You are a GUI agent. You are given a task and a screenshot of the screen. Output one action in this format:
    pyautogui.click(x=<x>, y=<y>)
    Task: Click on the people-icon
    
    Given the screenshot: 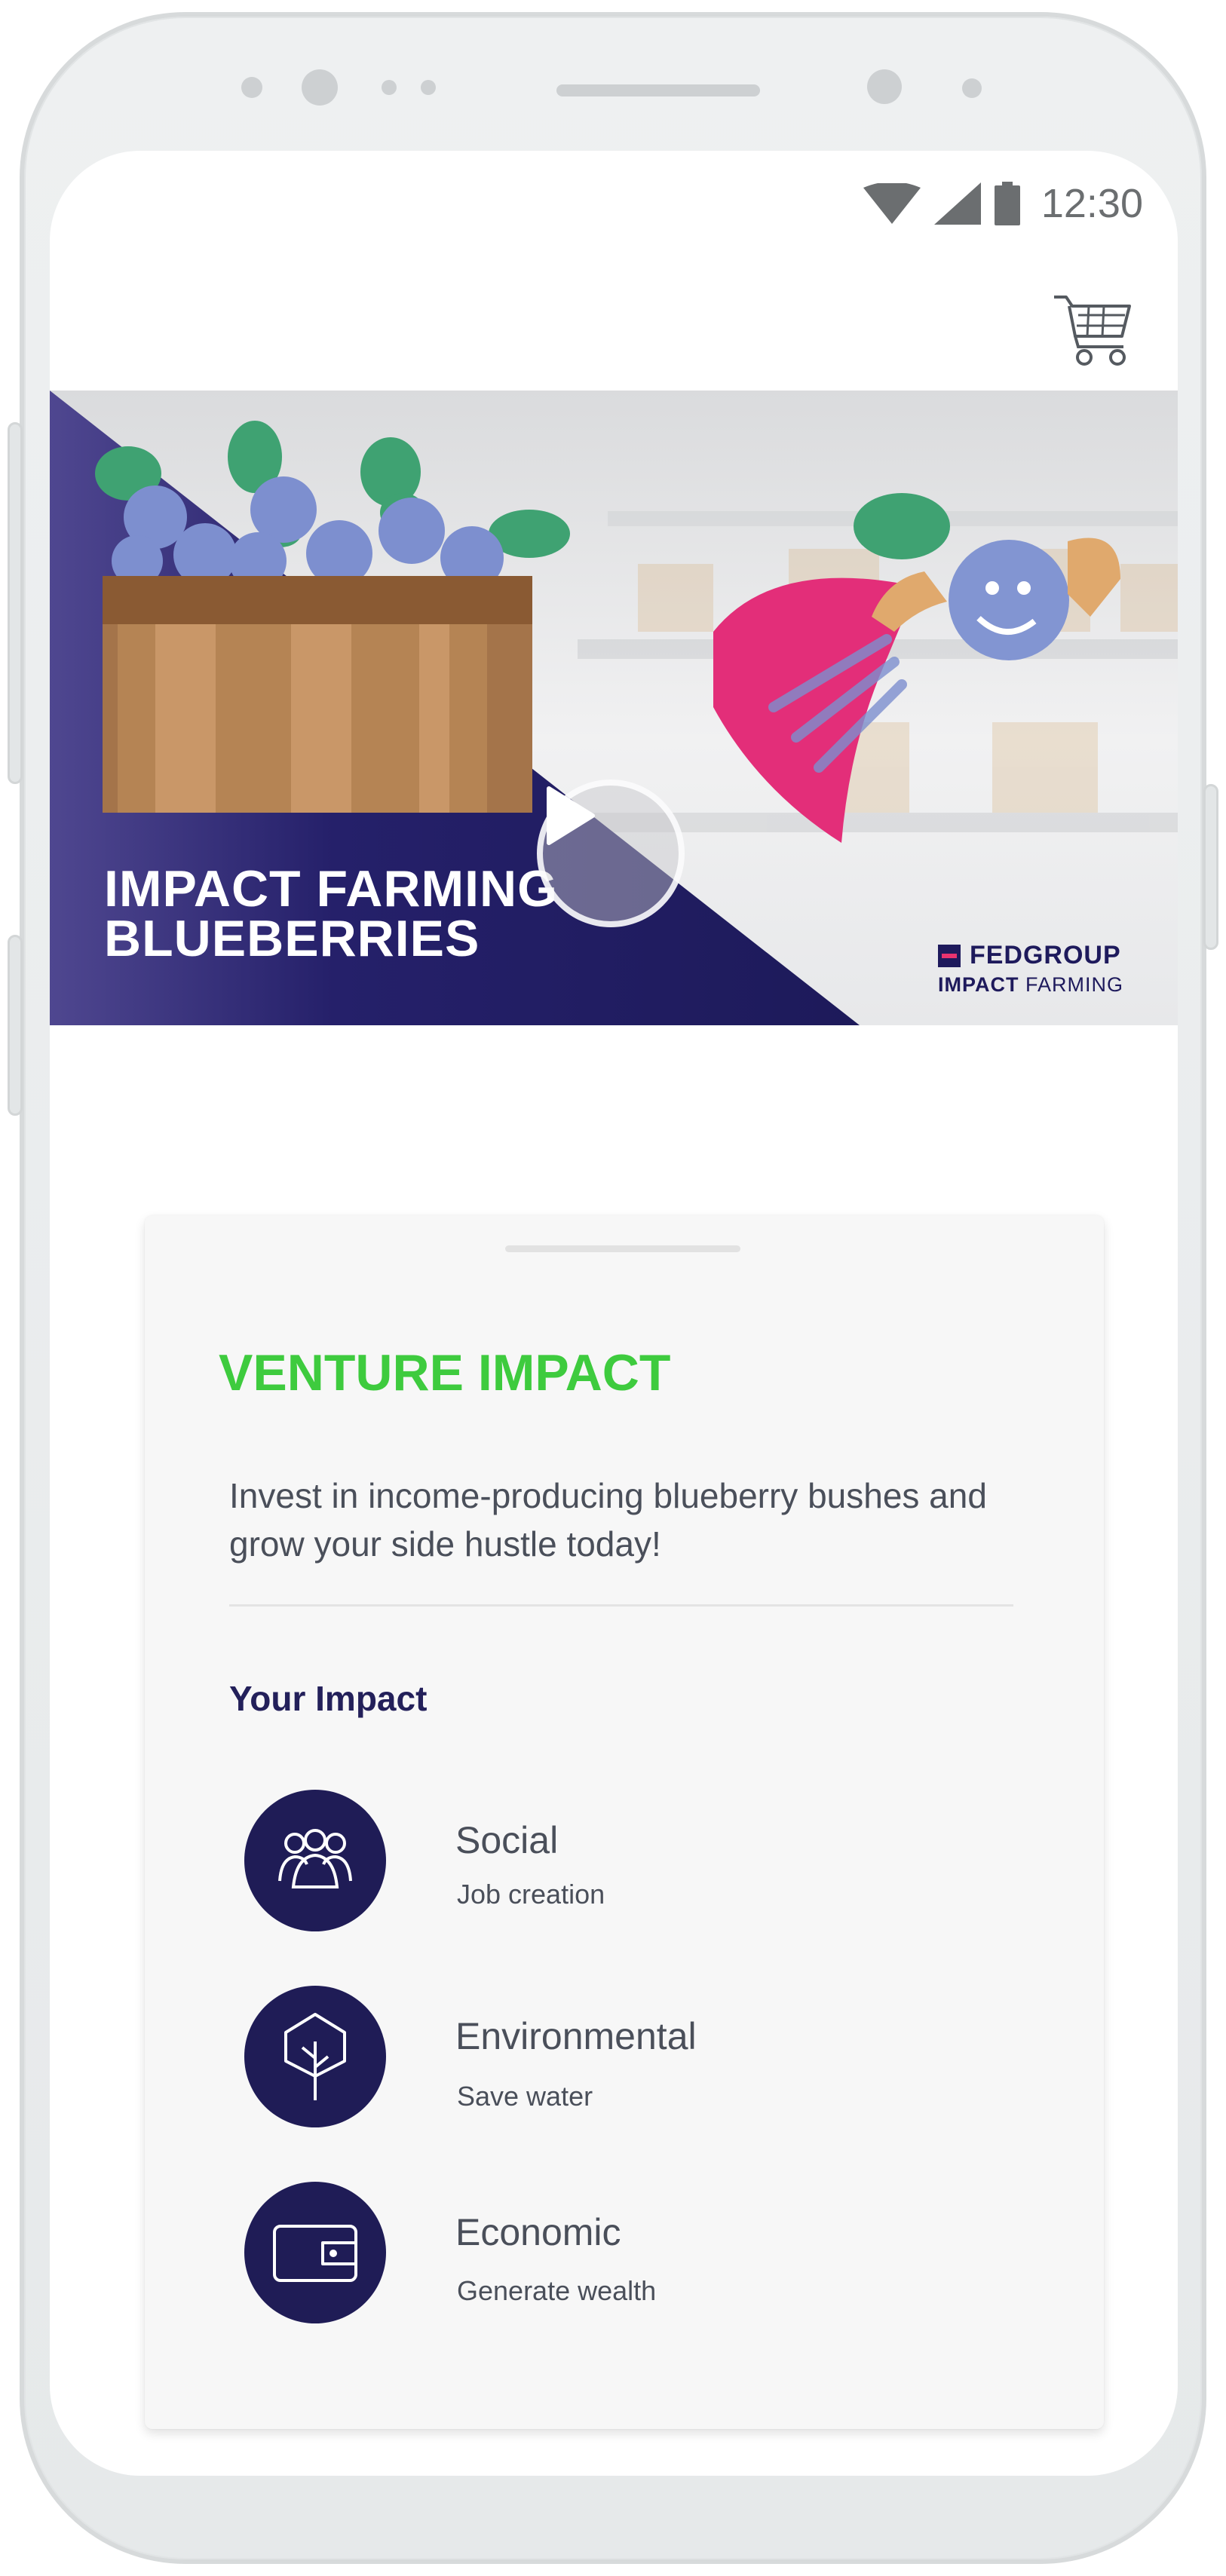 What is the action you would take?
    pyautogui.click(x=315, y=1860)
    